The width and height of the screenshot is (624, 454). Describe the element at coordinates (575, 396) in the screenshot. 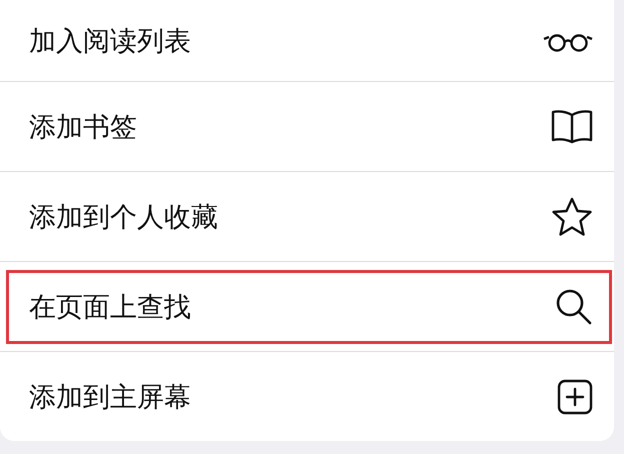

I see `plus-square-icon` at that location.